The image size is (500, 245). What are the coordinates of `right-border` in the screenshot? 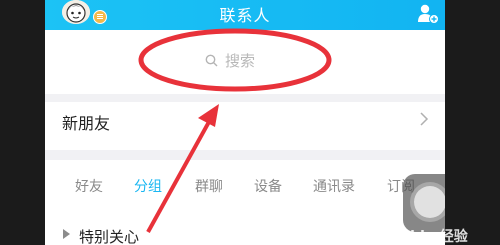 It's located at (472, 122).